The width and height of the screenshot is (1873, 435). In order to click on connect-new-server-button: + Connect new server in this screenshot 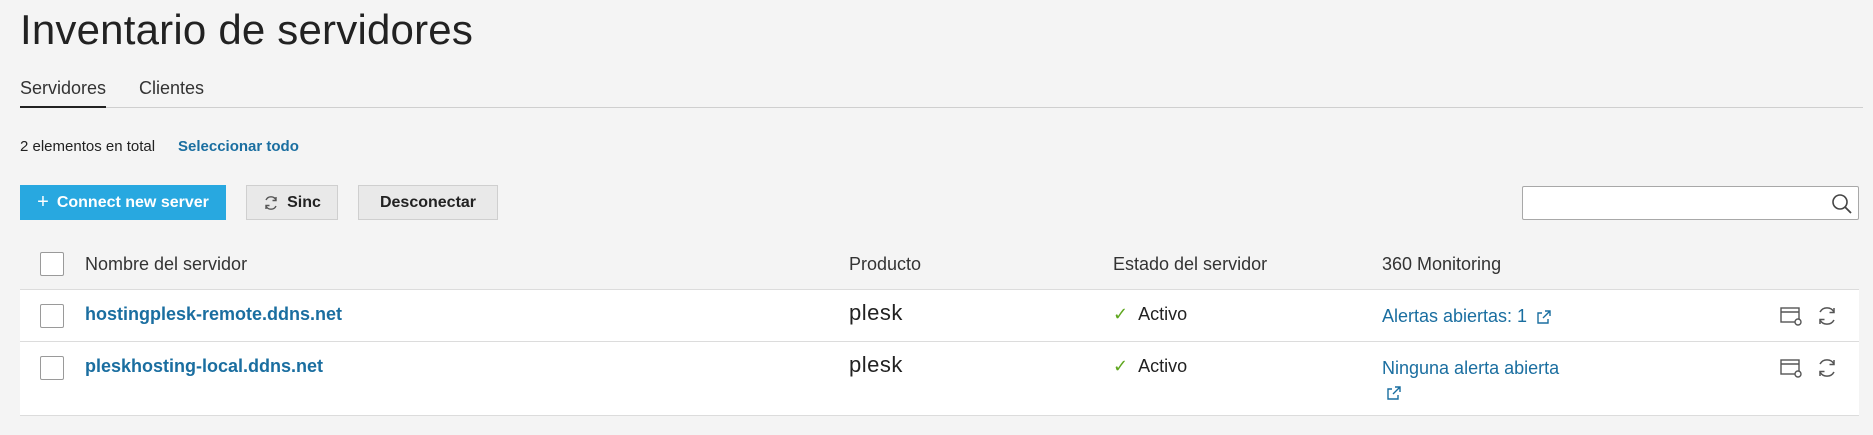, I will do `click(123, 202)`.